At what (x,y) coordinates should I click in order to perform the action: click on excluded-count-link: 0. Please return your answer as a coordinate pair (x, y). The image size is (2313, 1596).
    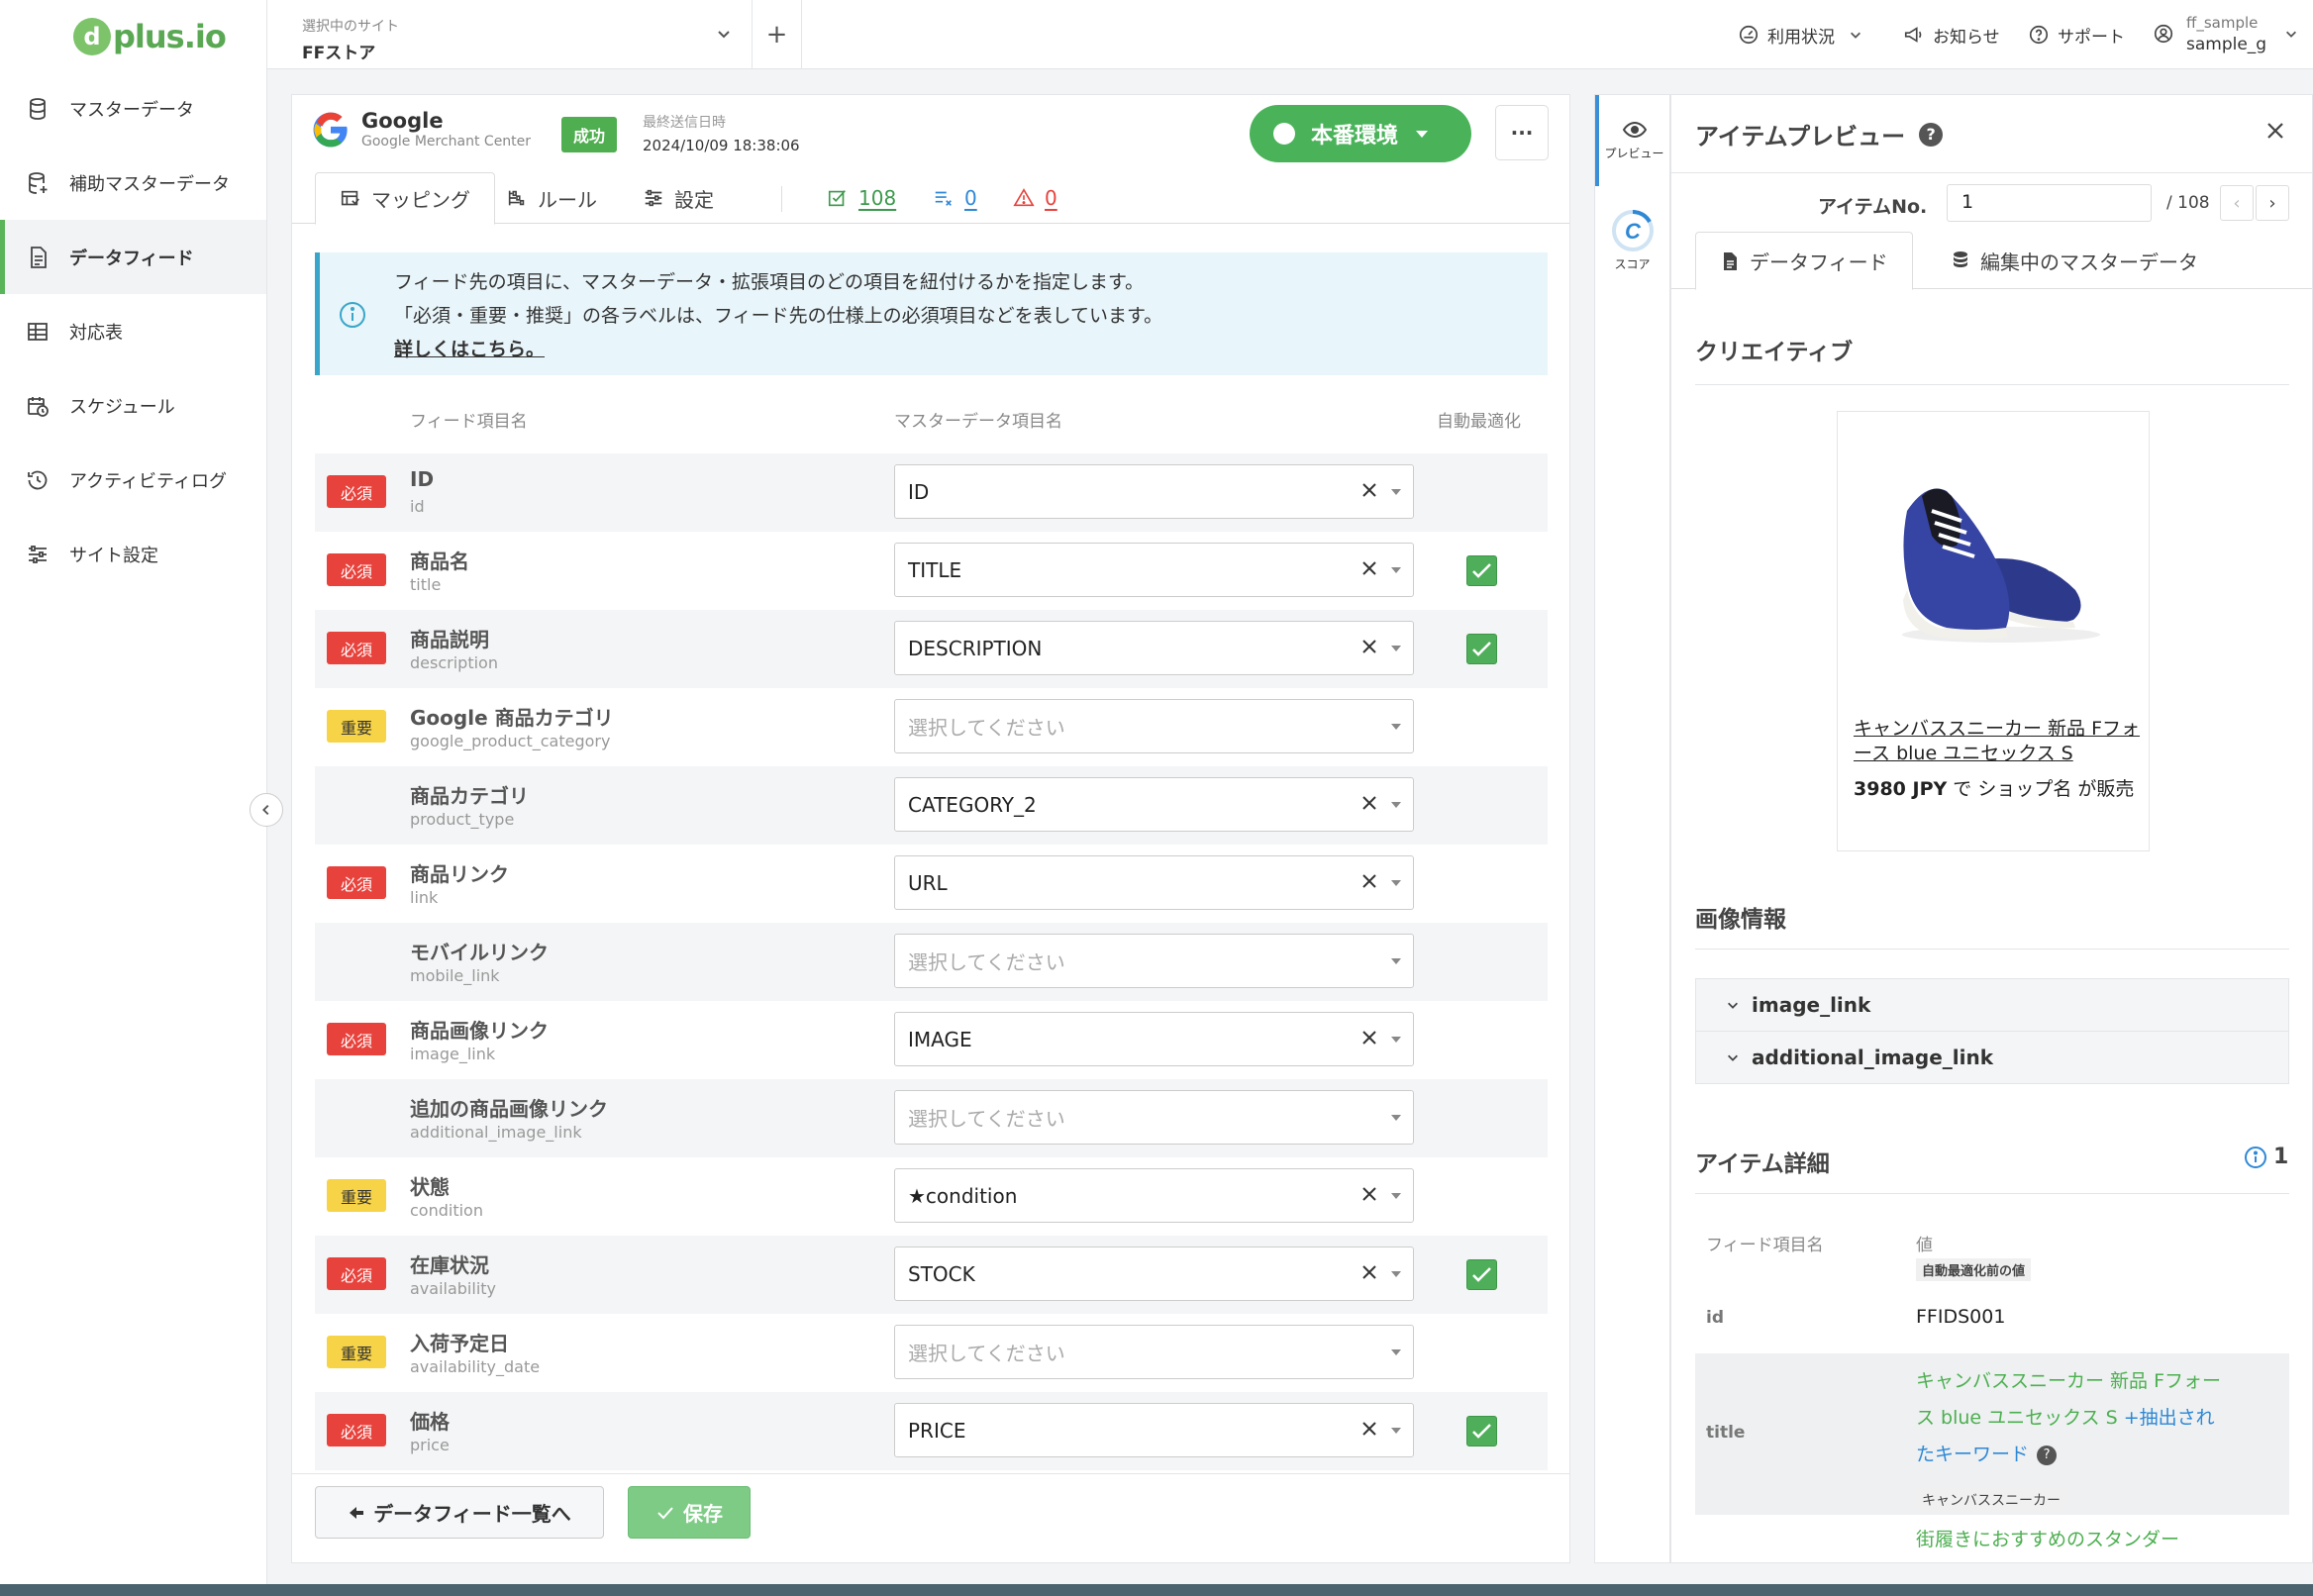
    Looking at the image, I should click on (955, 198).